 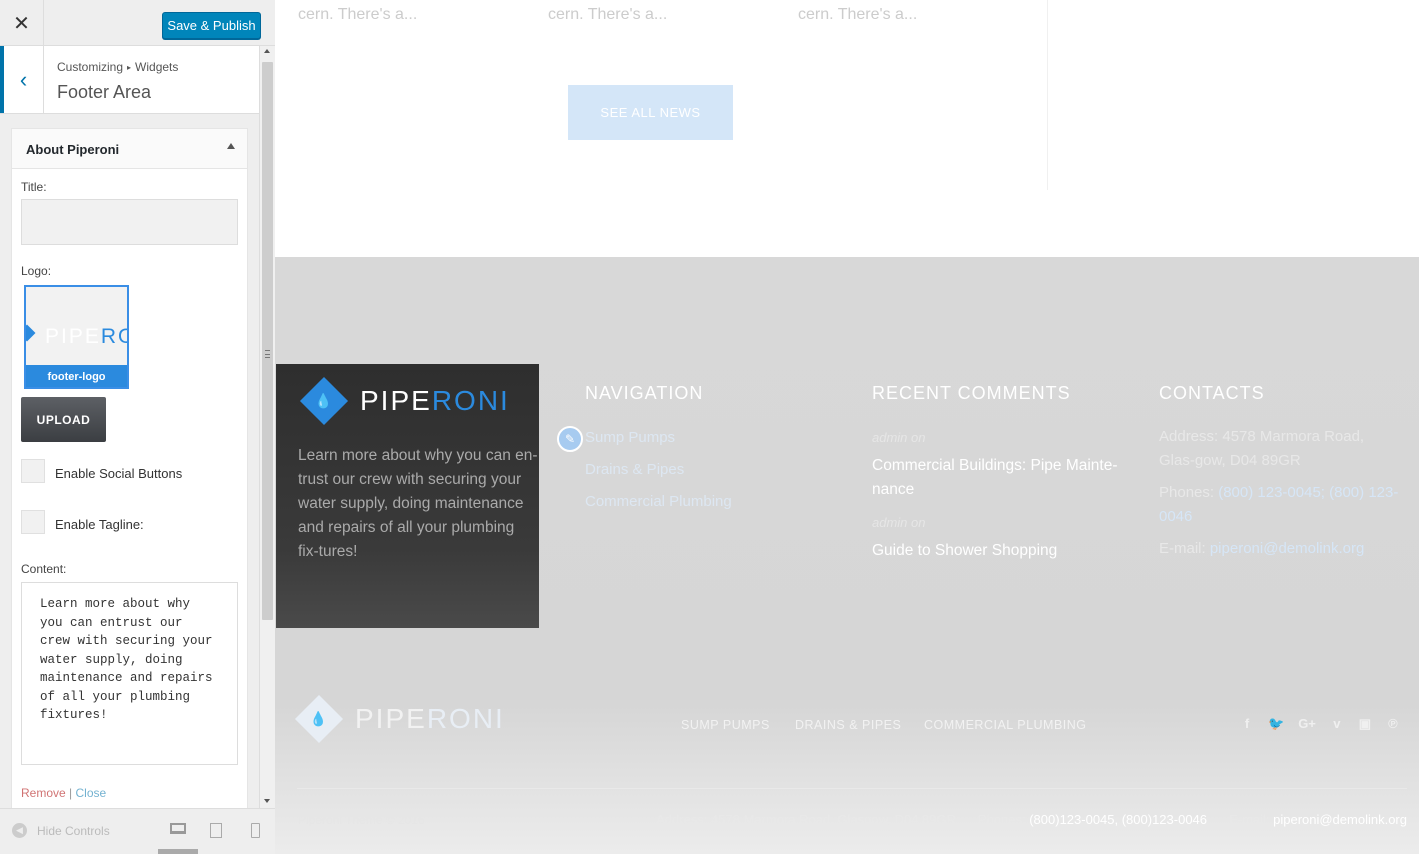 What do you see at coordinates (33, 471) in the screenshot?
I see `enable-social-checkbox` at bounding box center [33, 471].